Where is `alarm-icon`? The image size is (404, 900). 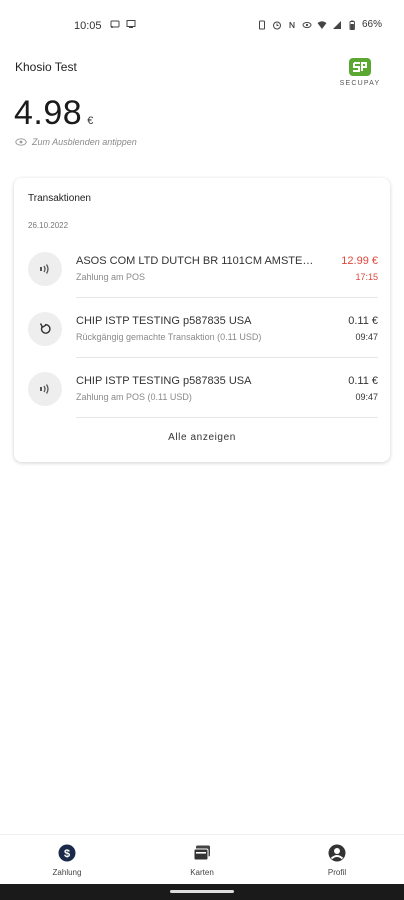
alarm-icon is located at coordinates (276, 25).